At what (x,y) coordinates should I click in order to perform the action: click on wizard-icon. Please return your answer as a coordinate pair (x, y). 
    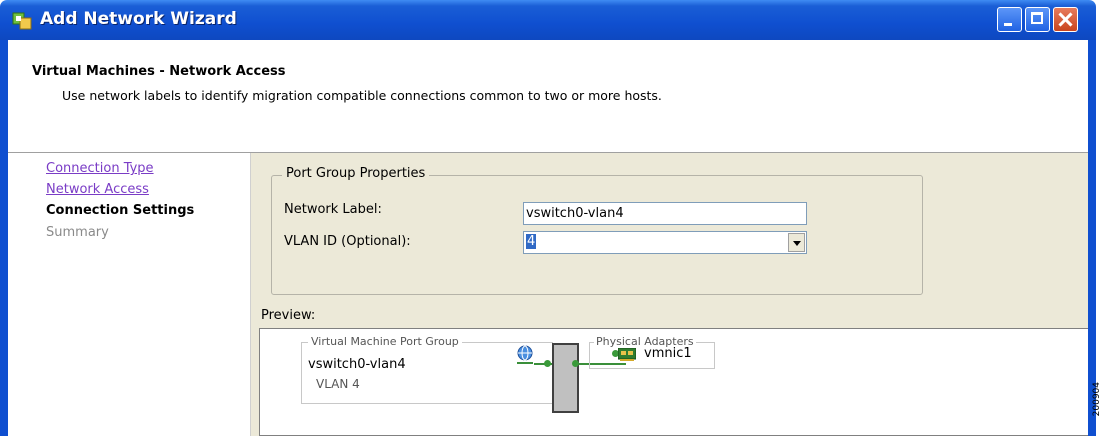
    Looking at the image, I should click on (22, 21).